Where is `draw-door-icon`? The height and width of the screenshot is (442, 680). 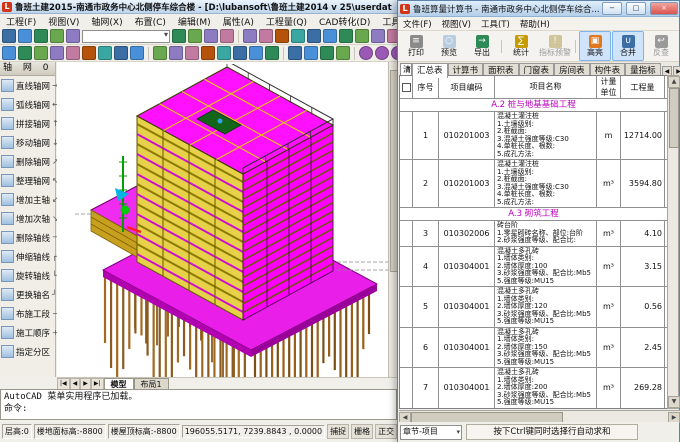 draw-door-icon is located at coordinates (240, 53).